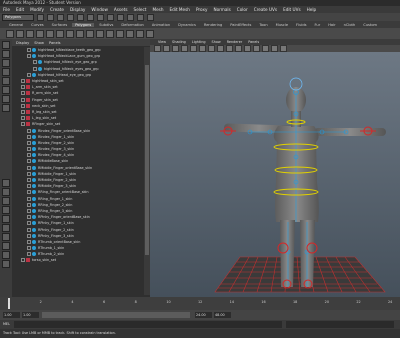 This screenshot has height=338, width=400. I want to click on menu-create-uvs: Create UVs, so click(265, 9).